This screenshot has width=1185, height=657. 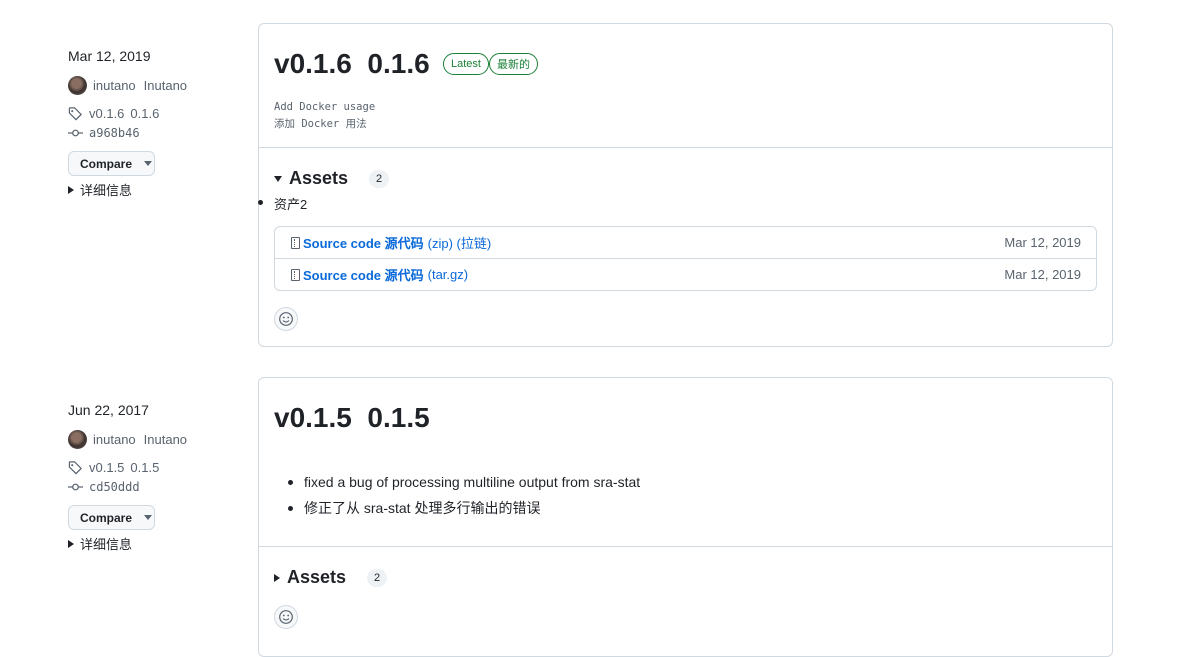 I want to click on release-date: Mar 12, 2019, so click(x=109, y=56).